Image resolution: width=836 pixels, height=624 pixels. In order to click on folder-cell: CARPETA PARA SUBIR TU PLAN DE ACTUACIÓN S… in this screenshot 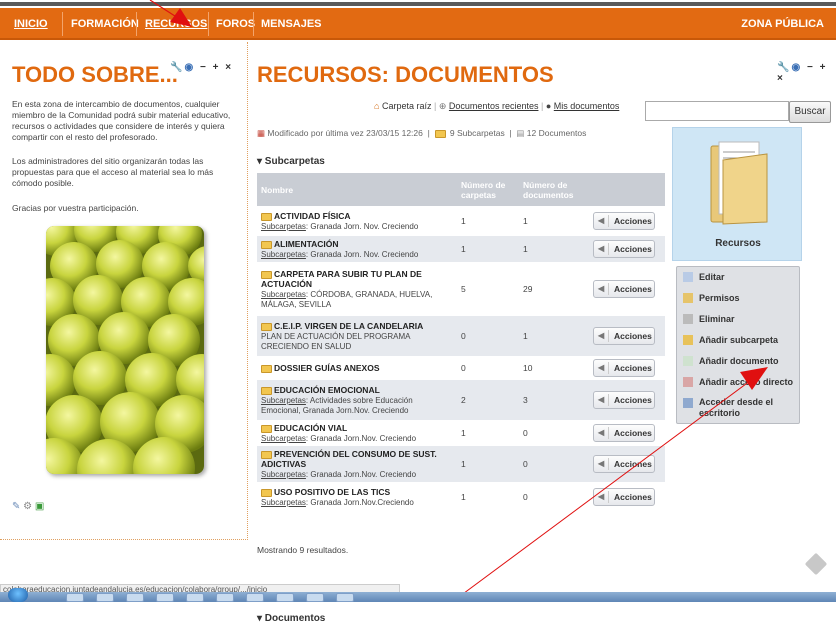, I will do `click(357, 289)`.